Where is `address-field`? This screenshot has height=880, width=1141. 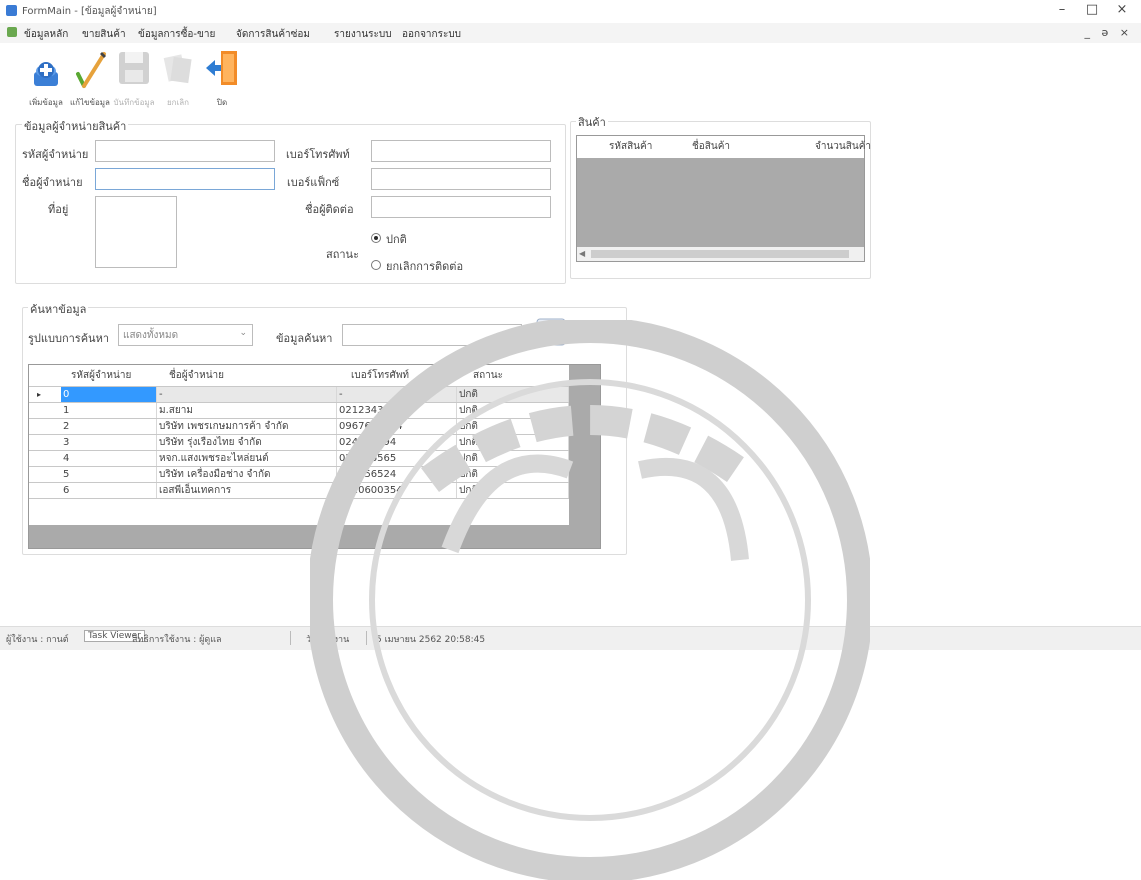
address-field is located at coordinates (136, 232).